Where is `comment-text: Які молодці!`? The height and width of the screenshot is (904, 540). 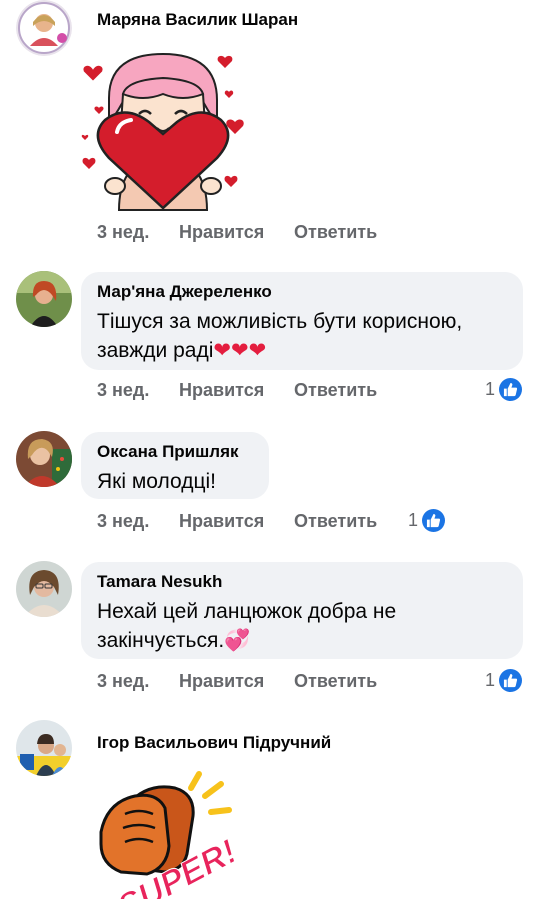
comment-text: Які молодці! is located at coordinates (156, 481).